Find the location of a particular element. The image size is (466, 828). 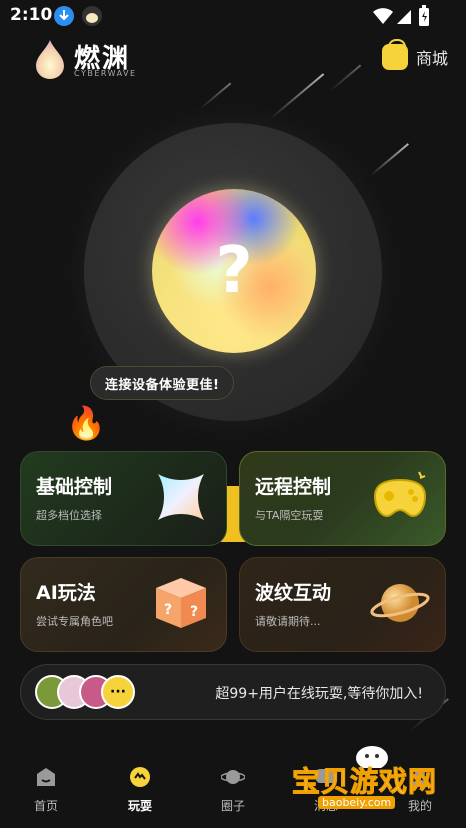

connect-device-tooltip: 连接设备体验更佳! is located at coordinates (162, 383).